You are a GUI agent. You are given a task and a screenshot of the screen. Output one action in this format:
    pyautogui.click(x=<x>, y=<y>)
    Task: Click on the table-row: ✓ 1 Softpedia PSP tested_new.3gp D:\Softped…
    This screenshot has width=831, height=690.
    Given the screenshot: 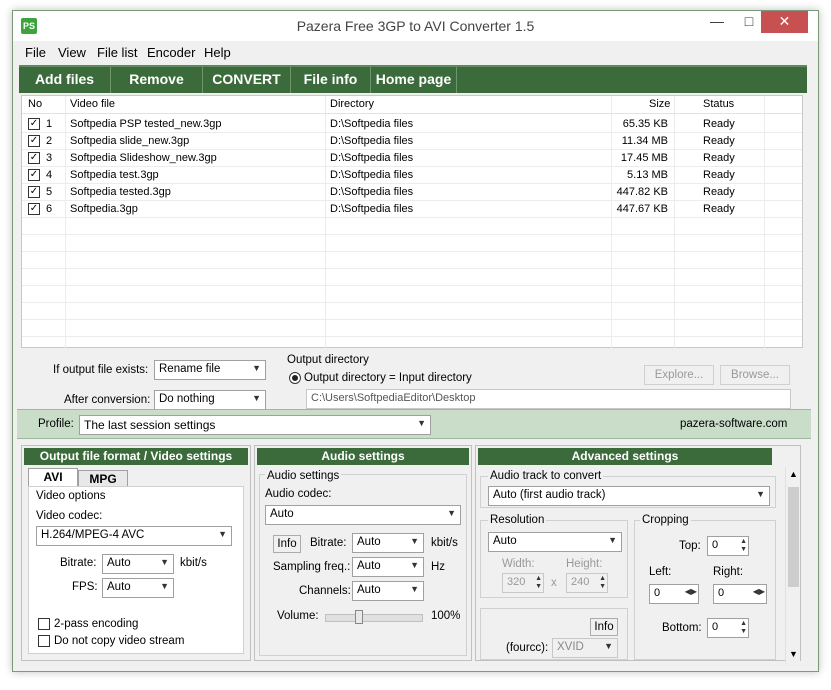 What is the action you would take?
    pyautogui.click(x=412, y=124)
    